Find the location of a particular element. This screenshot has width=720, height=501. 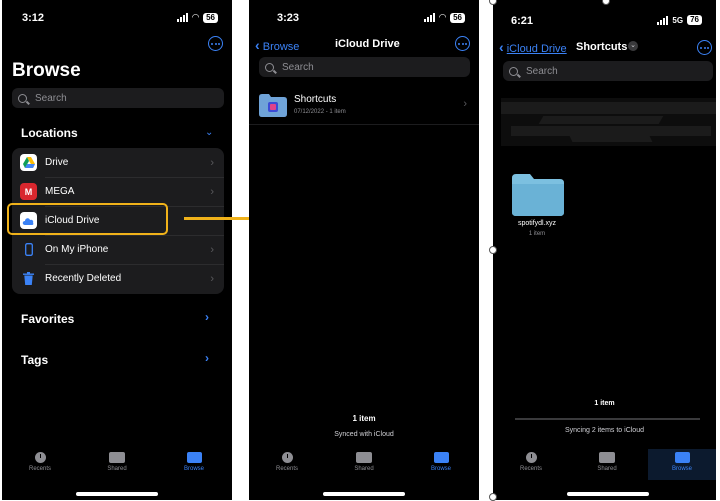

folder-name: Shortcuts is located at coordinates (315, 99).